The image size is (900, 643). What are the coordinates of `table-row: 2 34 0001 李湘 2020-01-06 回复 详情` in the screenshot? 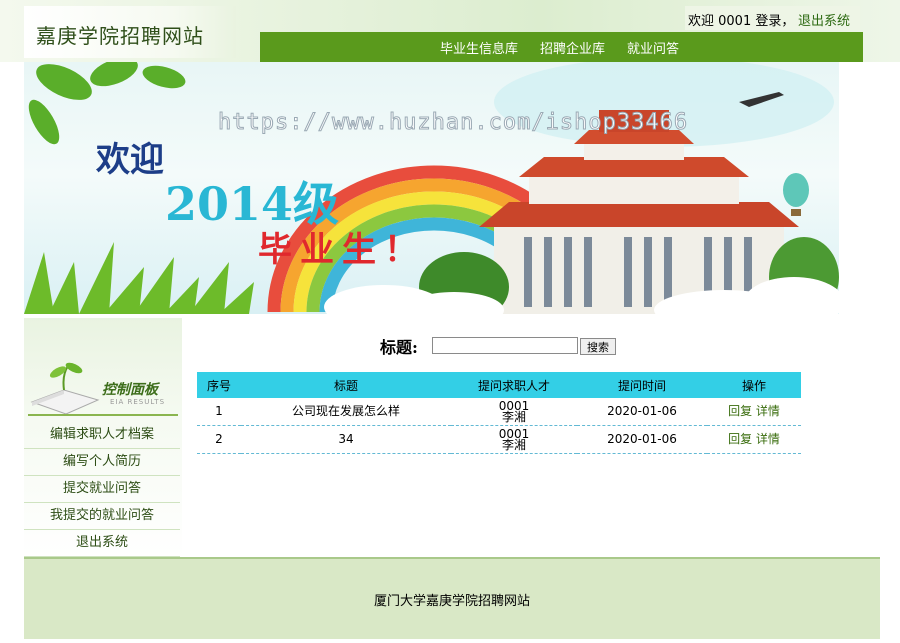 It's located at (499, 439).